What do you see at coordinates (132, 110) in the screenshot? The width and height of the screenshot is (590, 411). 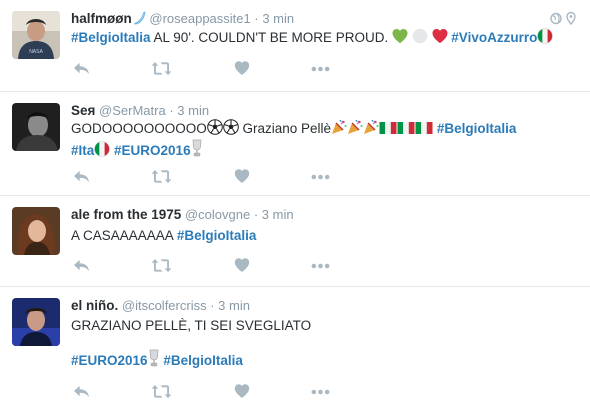 I see `user-handle: @SerMatra` at bounding box center [132, 110].